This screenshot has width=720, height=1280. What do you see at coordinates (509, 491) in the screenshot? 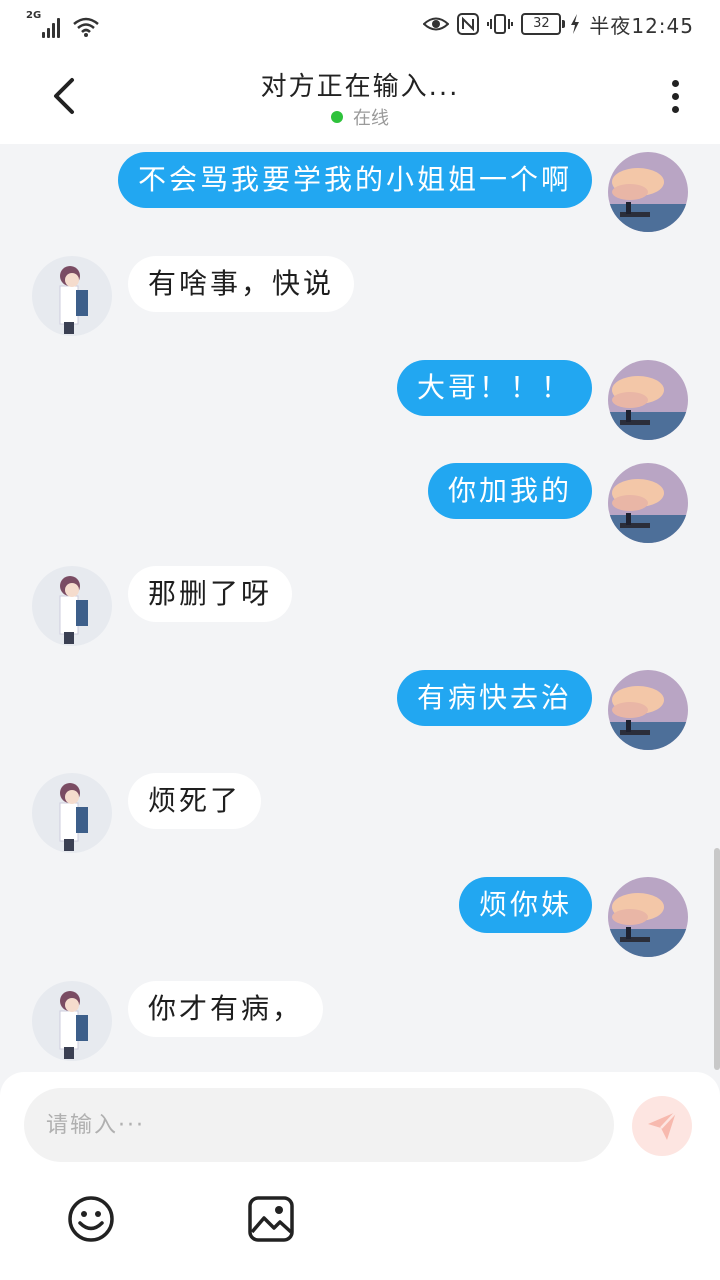
I see `message-bubble-sent: 你加我的` at bounding box center [509, 491].